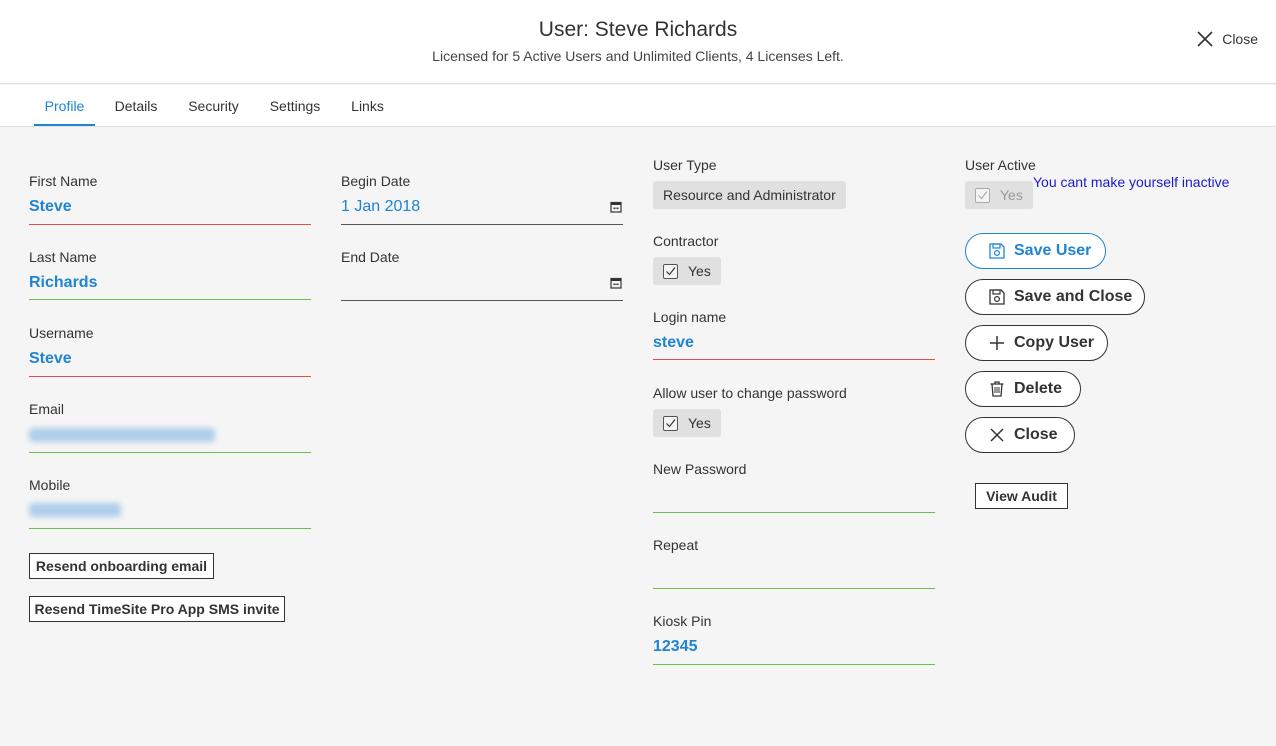  Describe the element at coordinates (676, 545) in the screenshot. I see `repeat-password-label: Repeat` at that location.